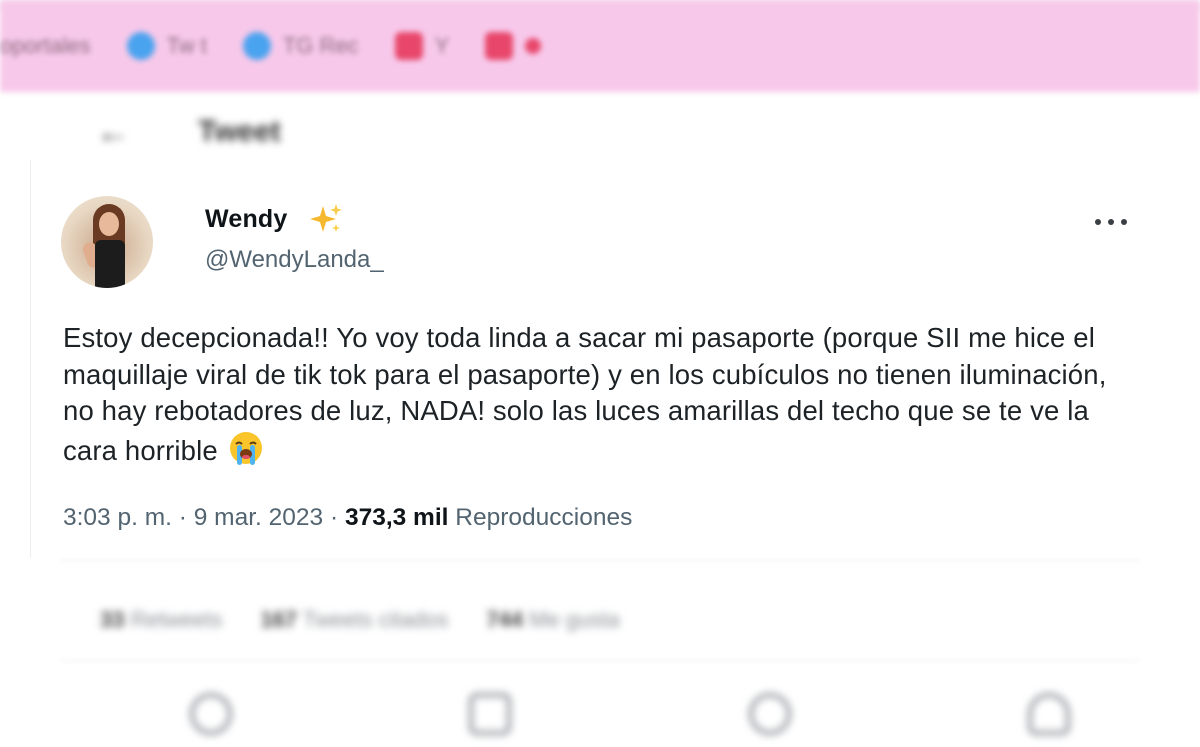 The image size is (1200, 747). I want to click on twitter-icon, so click(140, 46).